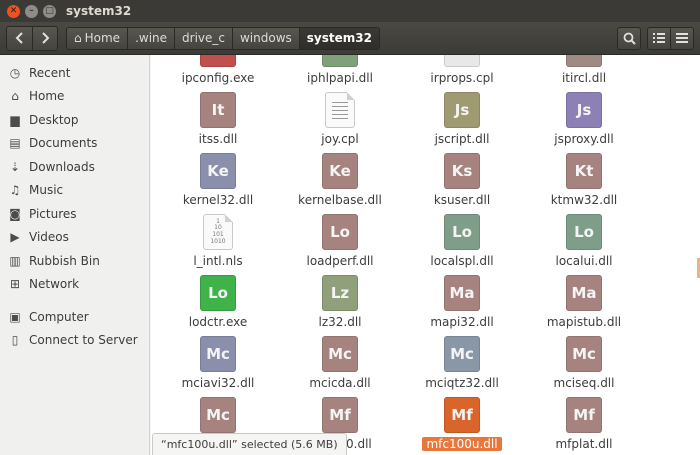  Describe the element at coordinates (59, 316) in the screenshot. I see `sidebar-item-label: Computer` at that location.